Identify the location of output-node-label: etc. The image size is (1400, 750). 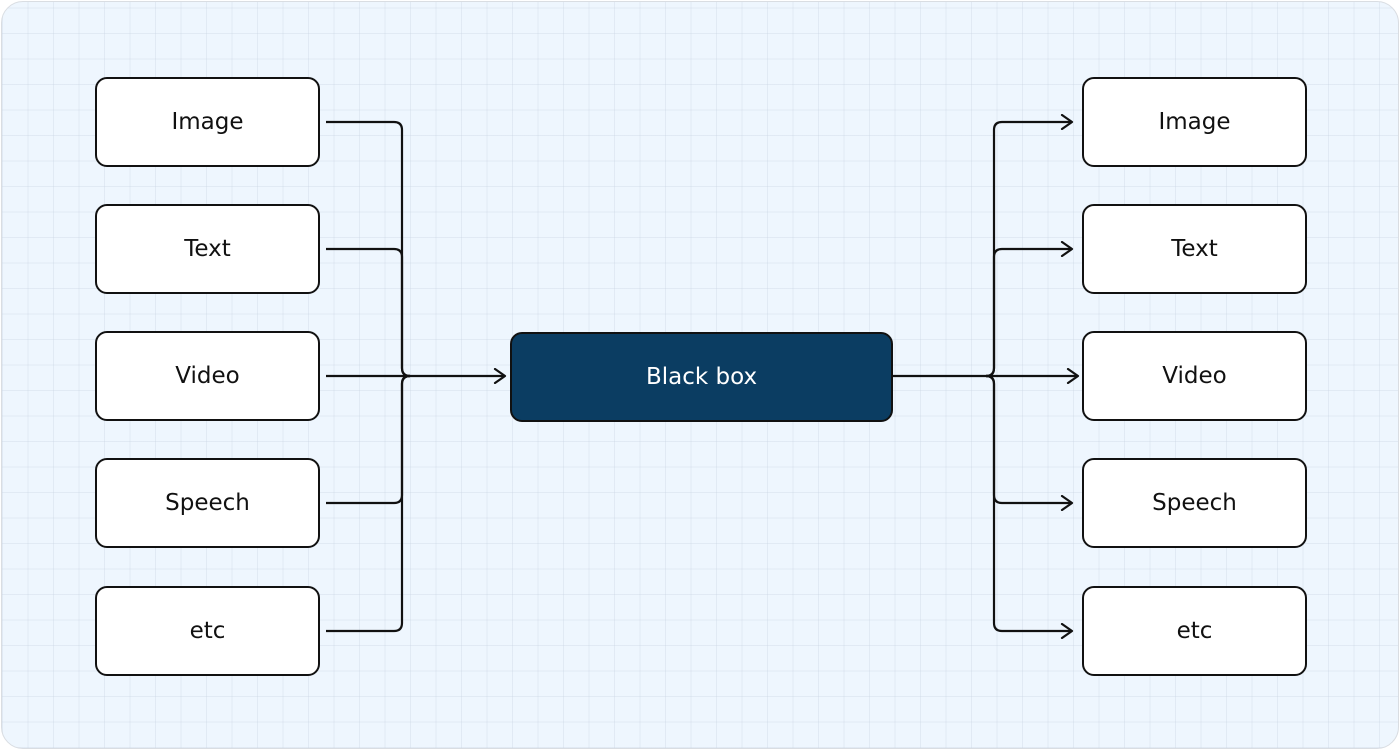
(1194, 631).